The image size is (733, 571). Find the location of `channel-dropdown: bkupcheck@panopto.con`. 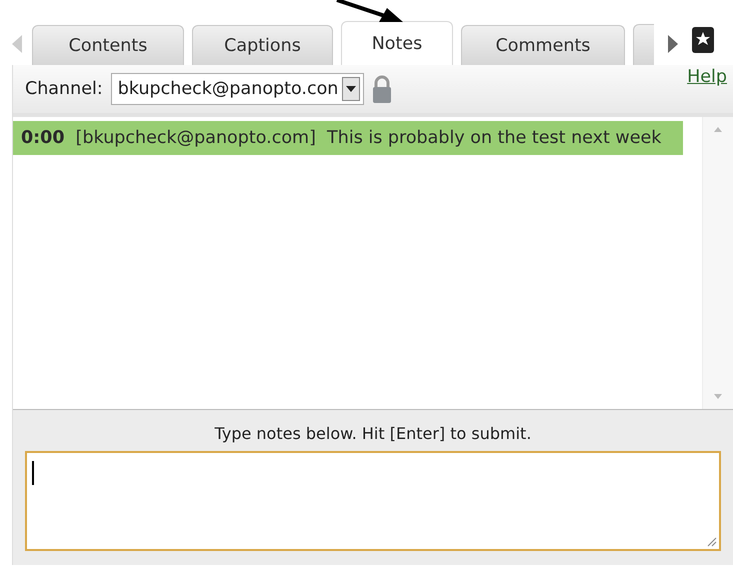

channel-dropdown: bkupcheck@panopto.con is located at coordinates (237, 89).